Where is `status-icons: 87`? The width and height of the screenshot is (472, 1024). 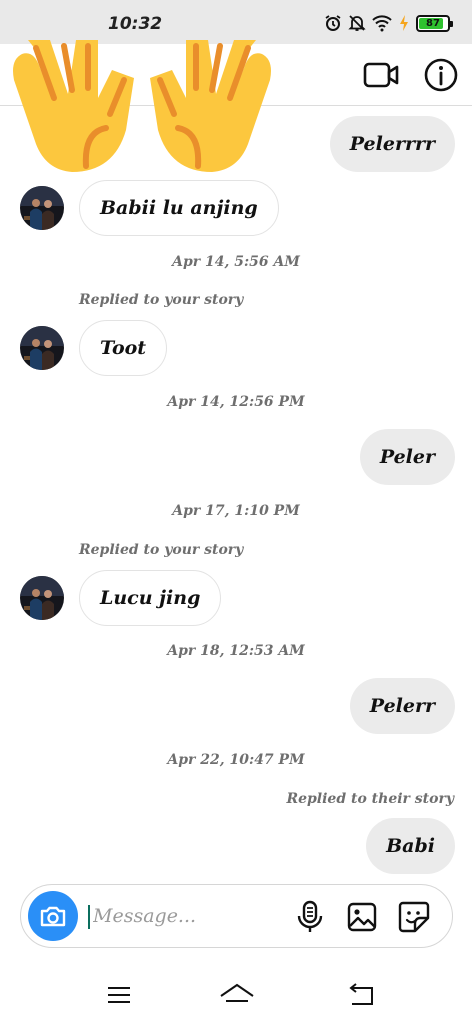 status-icons: 87 is located at coordinates (388, 23).